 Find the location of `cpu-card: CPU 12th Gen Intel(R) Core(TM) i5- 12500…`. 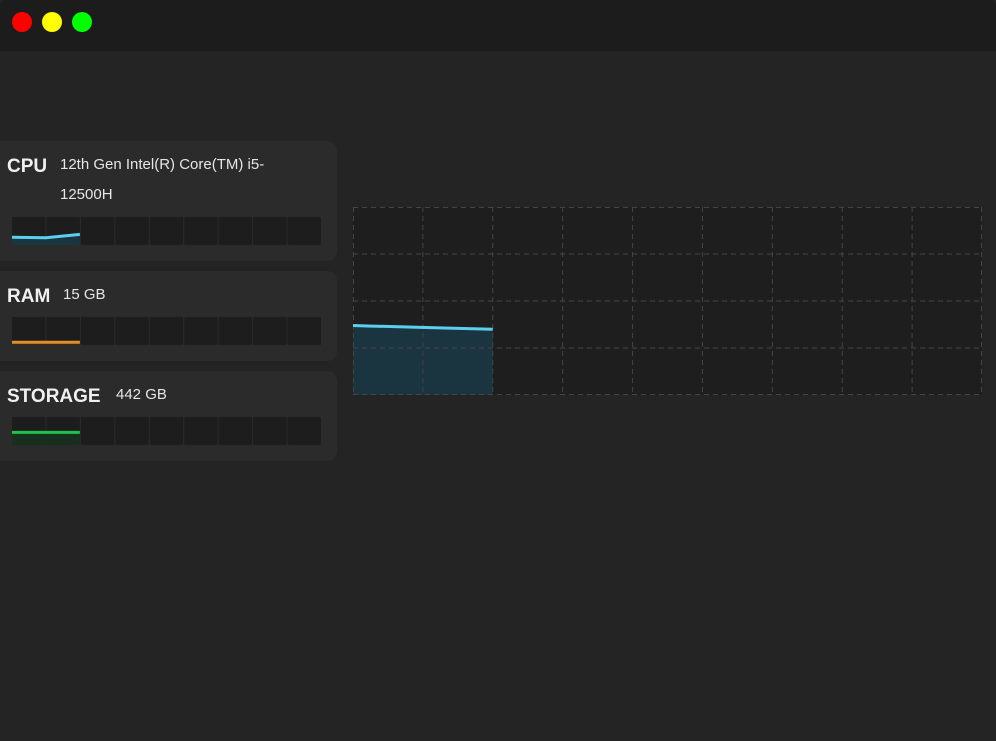

cpu-card: CPU 12th Gen Intel(R) Core(TM) i5- 12500… is located at coordinates (168, 201).